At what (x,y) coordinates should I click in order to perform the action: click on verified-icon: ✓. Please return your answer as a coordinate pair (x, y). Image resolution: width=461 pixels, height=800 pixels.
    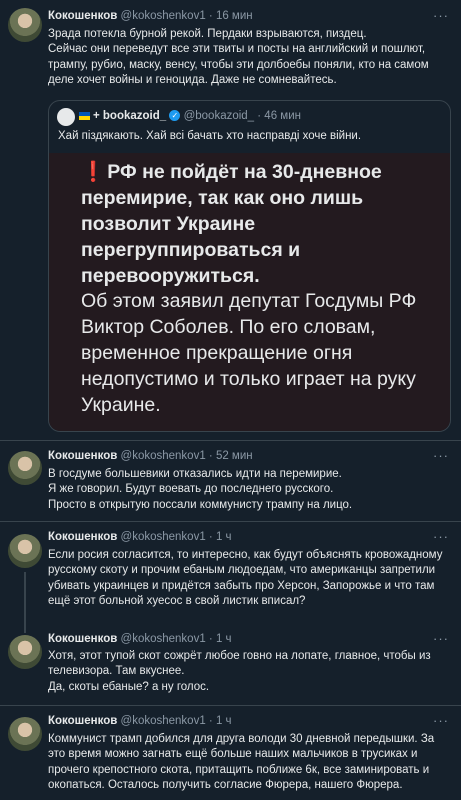
    Looking at the image, I should click on (175, 116).